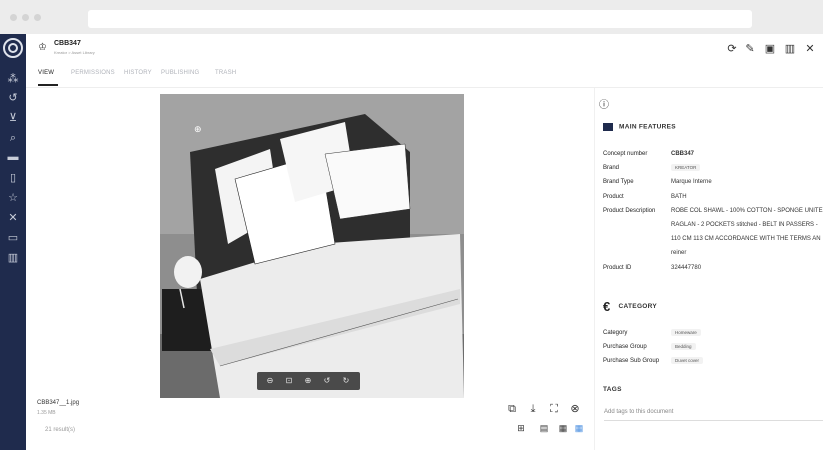  I want to click on fit-icon: ⊡, so click(289, 381).